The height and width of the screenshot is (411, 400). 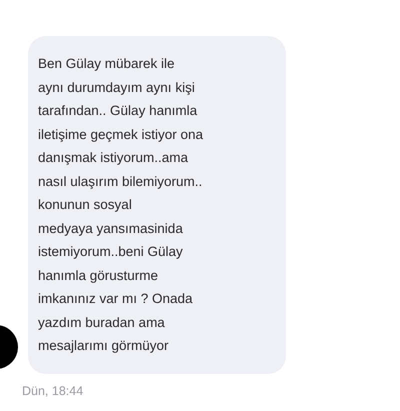 What do you see at coordinates (53, 391) in the screenshot?
I see `message-time: Dün, 18:44` at bounding box center [53, 391].